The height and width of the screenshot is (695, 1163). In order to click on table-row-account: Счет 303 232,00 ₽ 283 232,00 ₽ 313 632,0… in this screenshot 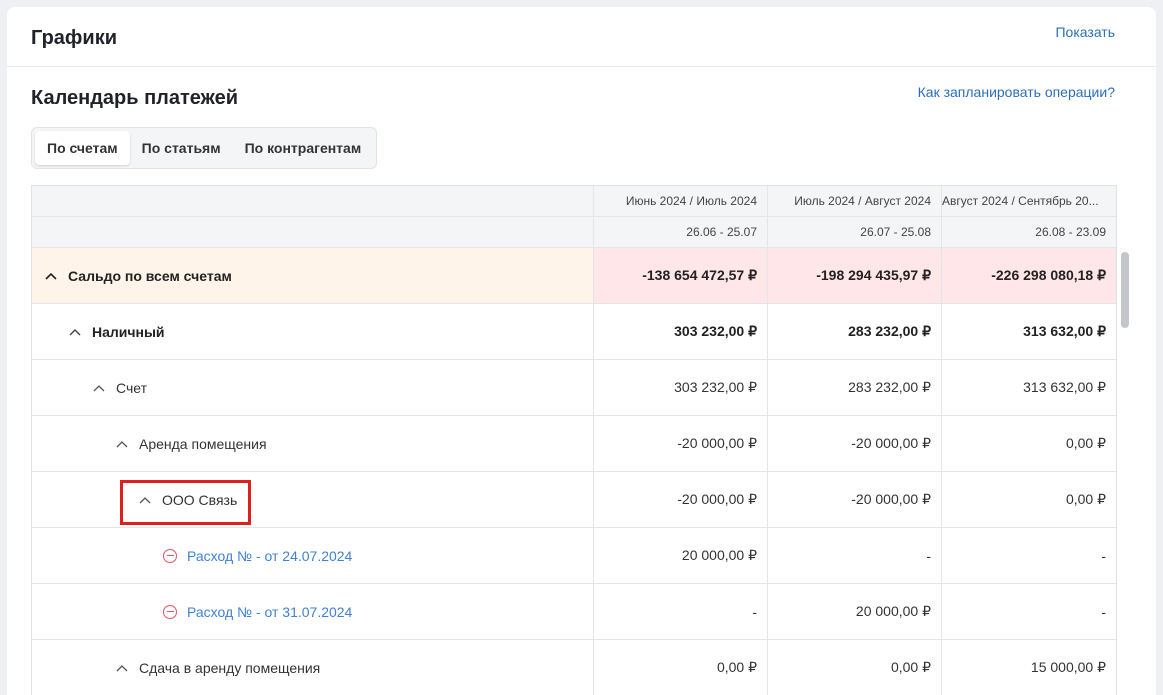, I will do `click(574, 388)`.